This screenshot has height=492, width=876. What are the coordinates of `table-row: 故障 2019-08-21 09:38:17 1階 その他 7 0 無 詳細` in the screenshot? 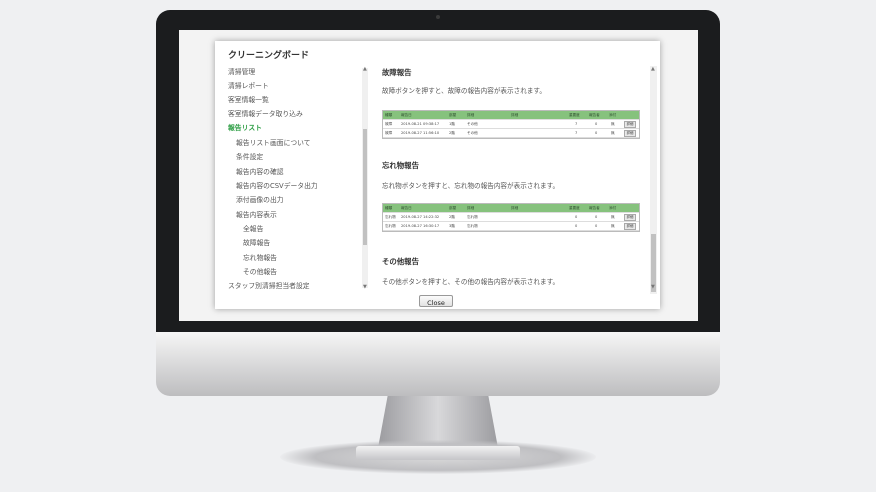 It's located at (511, 124).